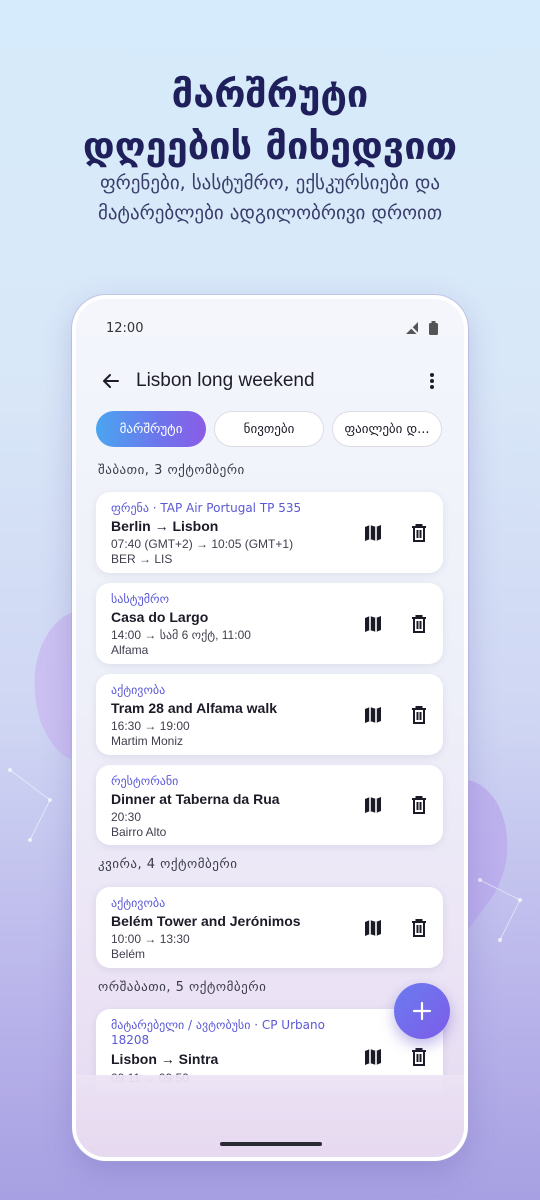 This screenshot has width=540, height=1200. What do you see at coordinates (272, 329) in the screenshot?
I see `status-bar: 12:00` at bounding box center [272, 329].